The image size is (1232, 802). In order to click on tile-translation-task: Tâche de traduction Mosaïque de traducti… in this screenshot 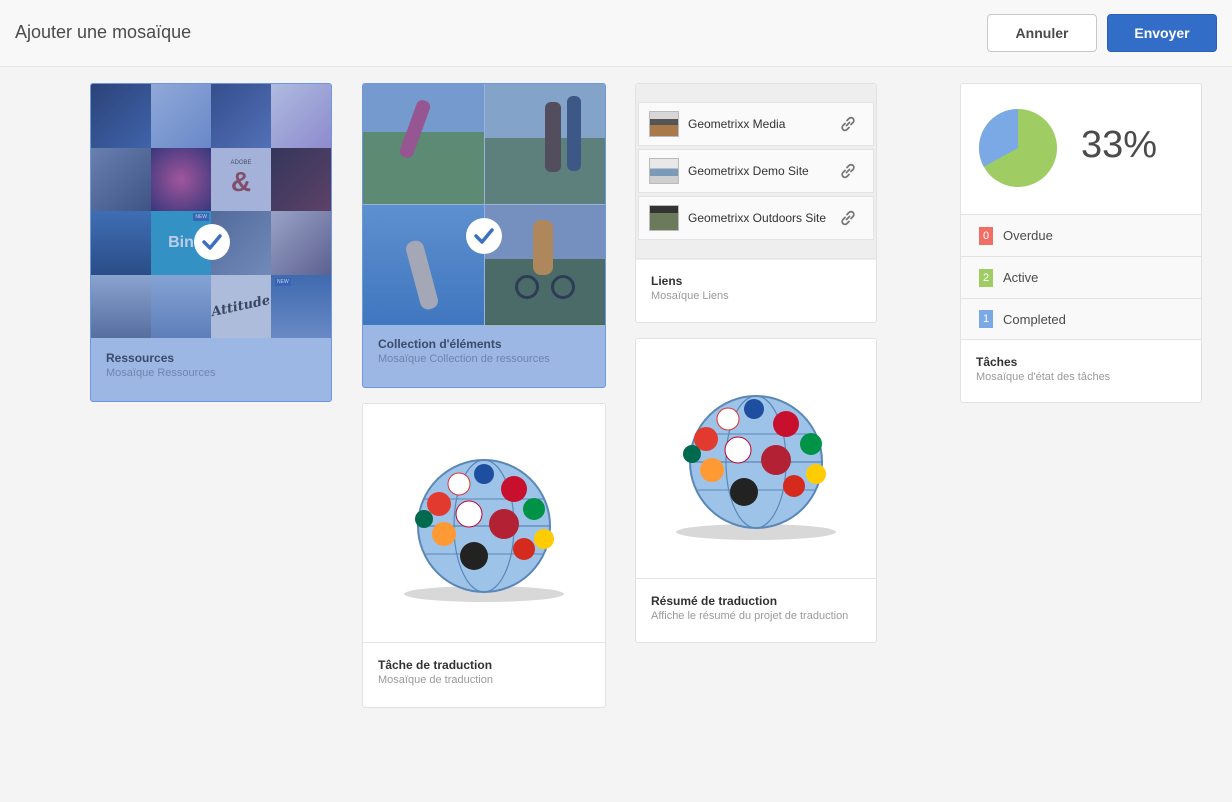, I will do `click(484, 555)`.